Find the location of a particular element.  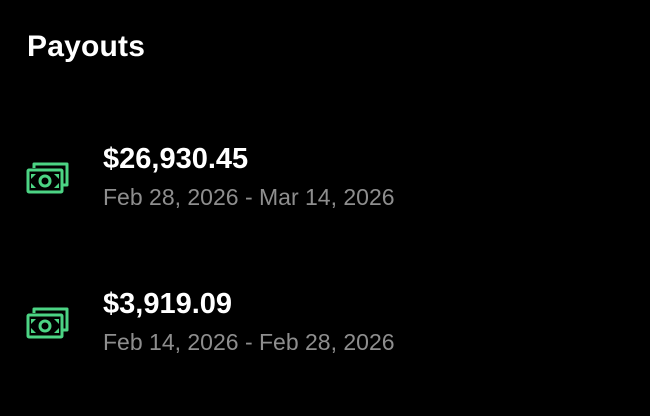

payout-amount: $3,919.09 is located at coordinates (168, 304).